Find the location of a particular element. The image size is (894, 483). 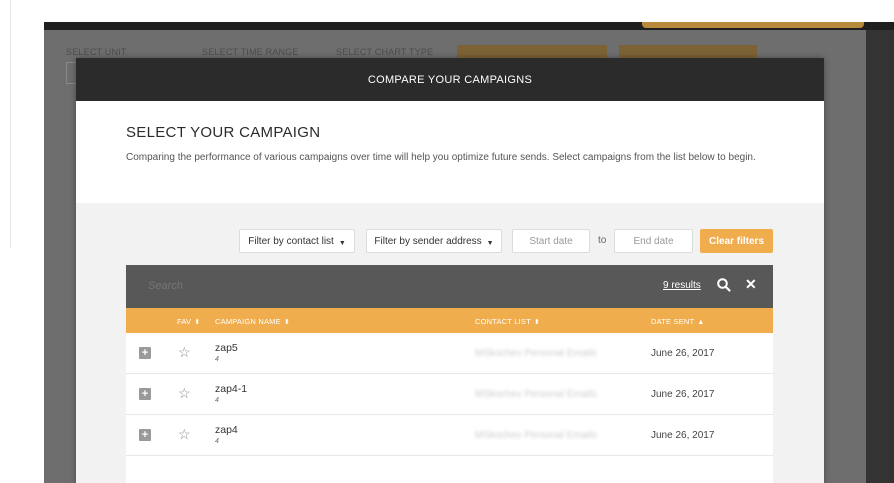

section-heading: SELECT YOUR CAMPAIGN is located at coordinates (223, 132).